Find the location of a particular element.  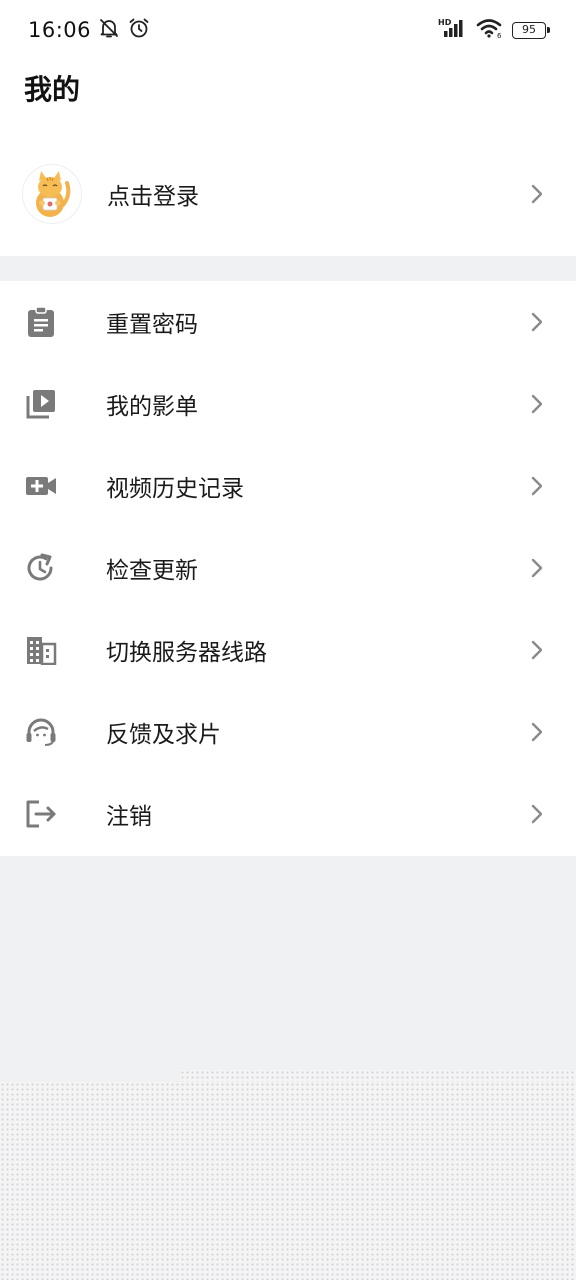

menu-item-label: 反馈及求片 is located at coordinates (163, 735).